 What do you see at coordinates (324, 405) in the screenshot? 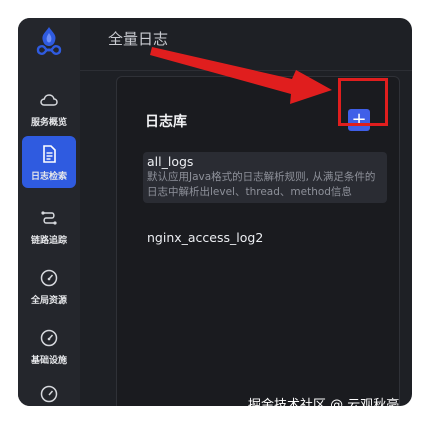
I see `watermark: 掘金技术社区 @ 云观秋毫` at bounding box center [324, 405].